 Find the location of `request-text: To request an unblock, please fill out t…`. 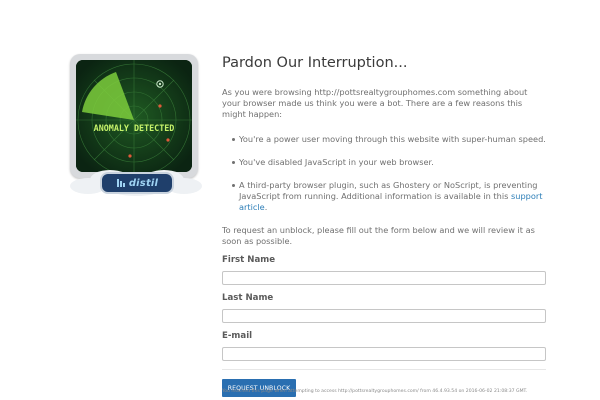

request-text: To request an unblock, please fill out t… is located at coordinates (378, 235).